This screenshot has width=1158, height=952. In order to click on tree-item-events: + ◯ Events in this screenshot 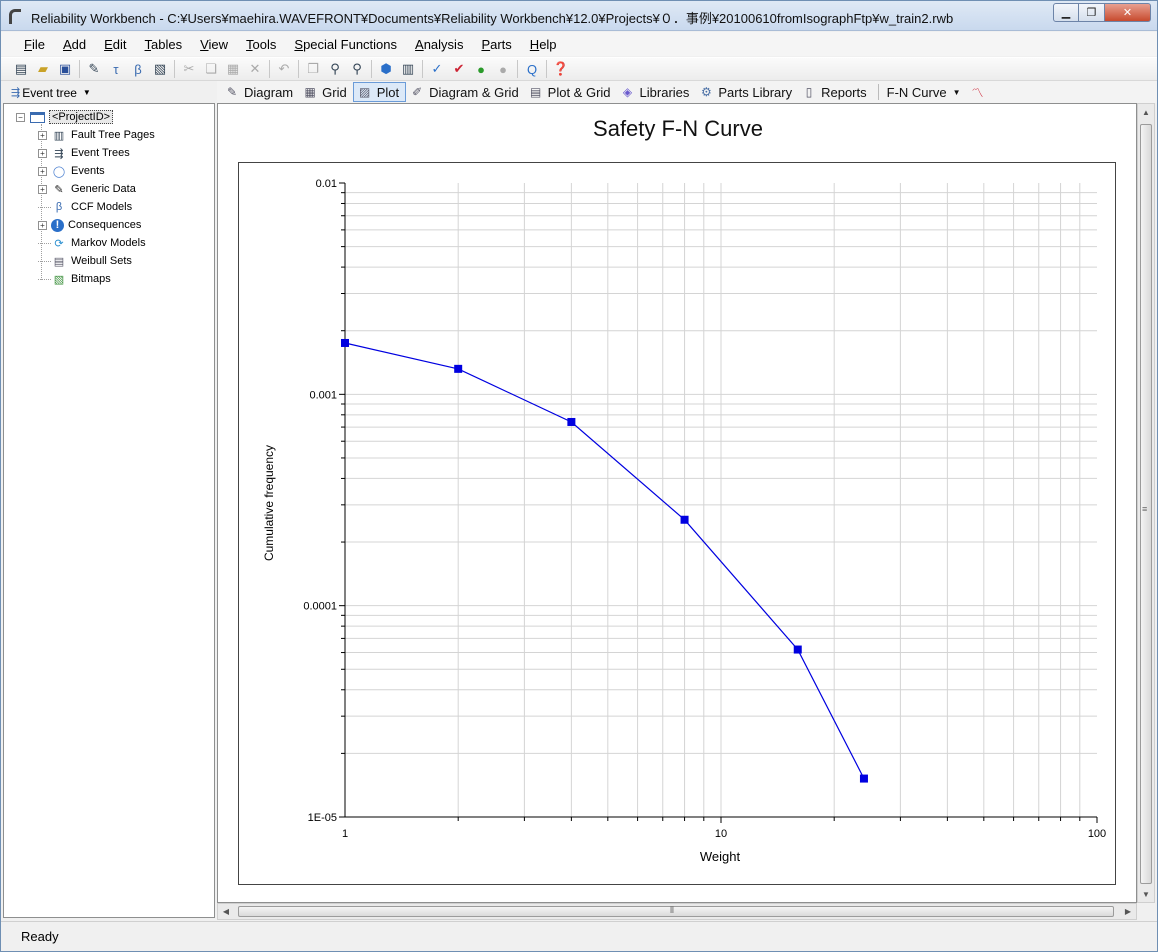, I will do `click(71, 171)`.